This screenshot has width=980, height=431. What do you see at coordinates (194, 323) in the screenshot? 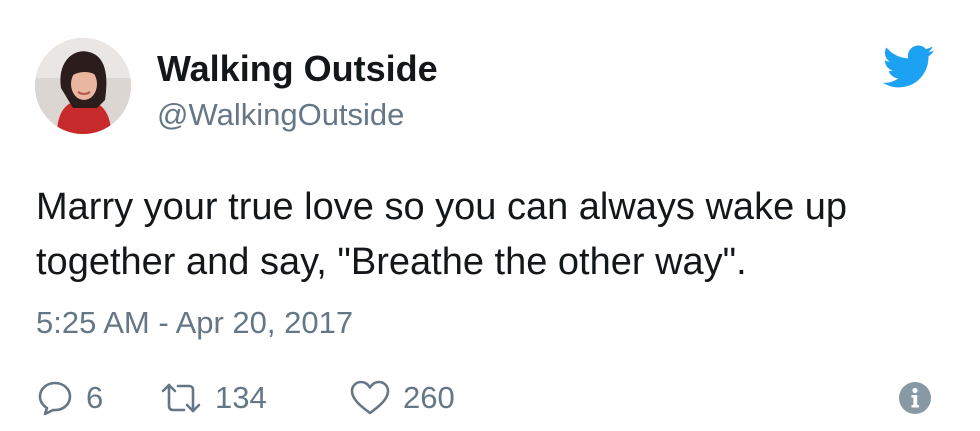
I see `tweet-timestamp: 5:25 AM - Apr 20, 2017` at bounding box center [194, 323].